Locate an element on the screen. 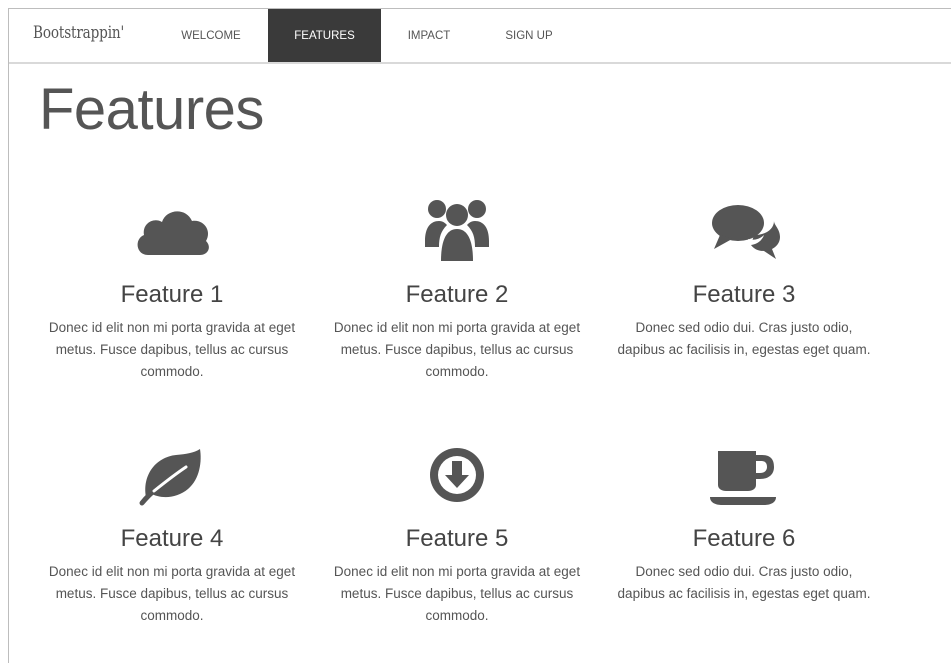  nav-item-impact: IMPACT is located at coordinates (429, 35).